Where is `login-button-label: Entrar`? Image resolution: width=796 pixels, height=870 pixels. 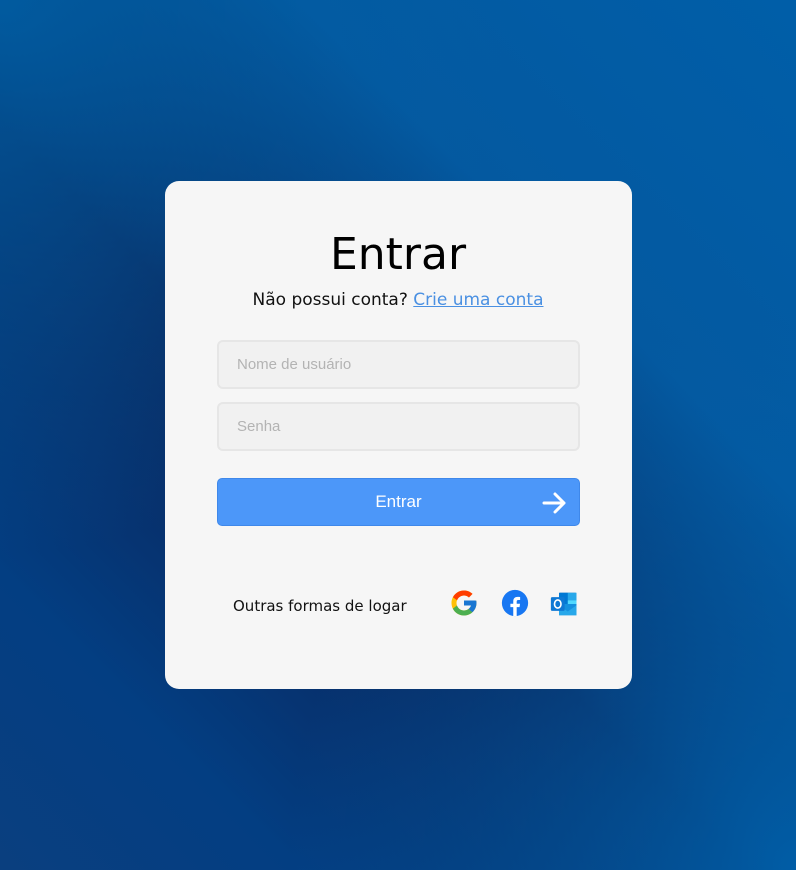
login-button-label: Entrar is located at coordinates (398, 501).